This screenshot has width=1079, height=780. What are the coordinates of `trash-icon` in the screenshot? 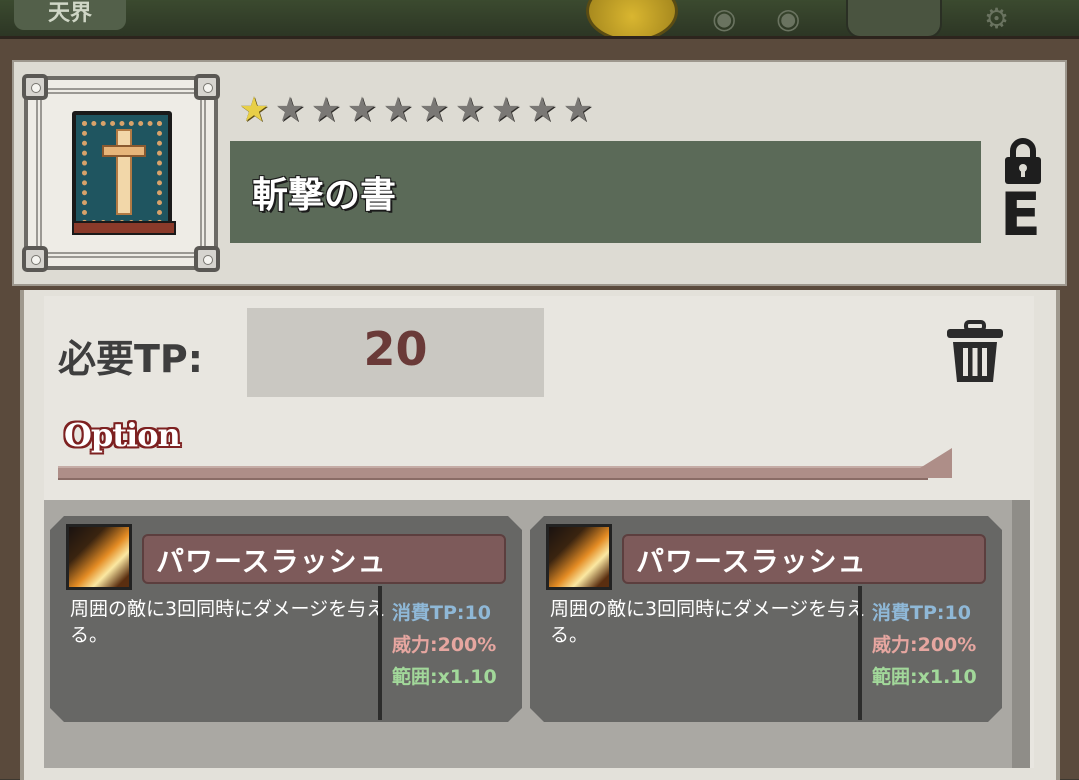 It's located at (975, 353).